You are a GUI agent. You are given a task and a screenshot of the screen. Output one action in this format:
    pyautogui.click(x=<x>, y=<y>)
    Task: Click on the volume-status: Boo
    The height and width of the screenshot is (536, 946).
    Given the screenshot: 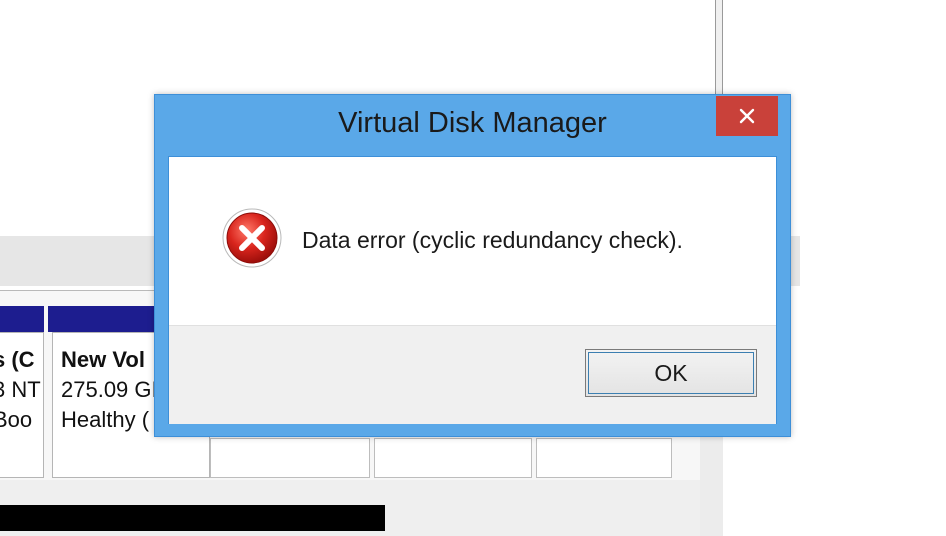 What is the action you would take?
    pyautogui.click(x=16, y=419)
    